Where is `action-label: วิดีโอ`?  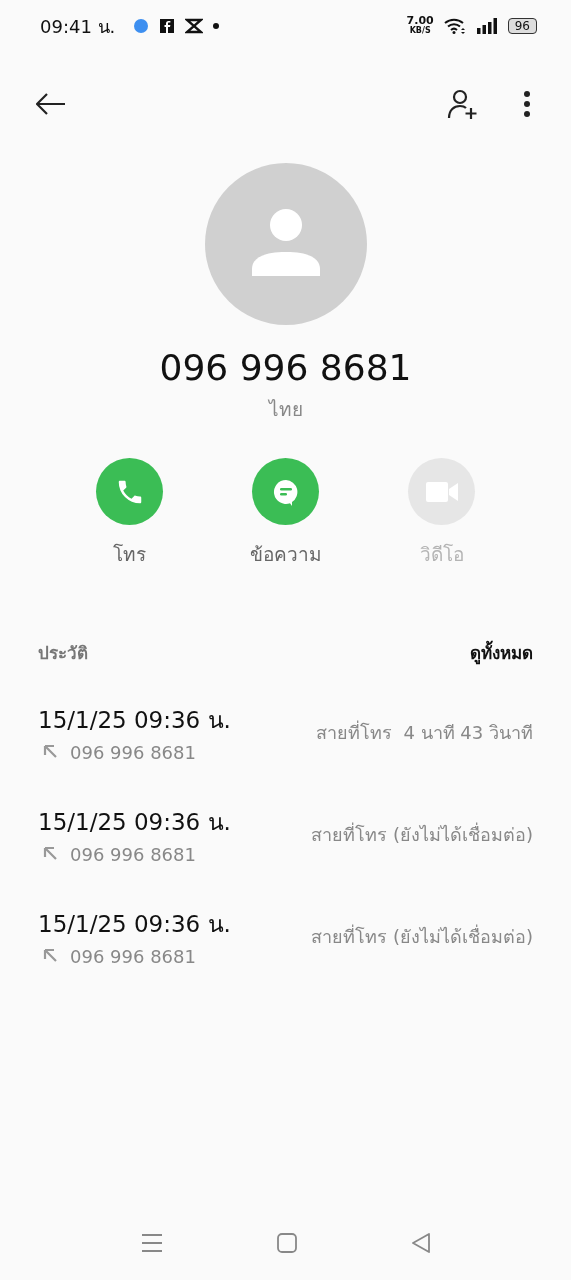
action-label: วิดีโอ is located at coordinates (441, 554).